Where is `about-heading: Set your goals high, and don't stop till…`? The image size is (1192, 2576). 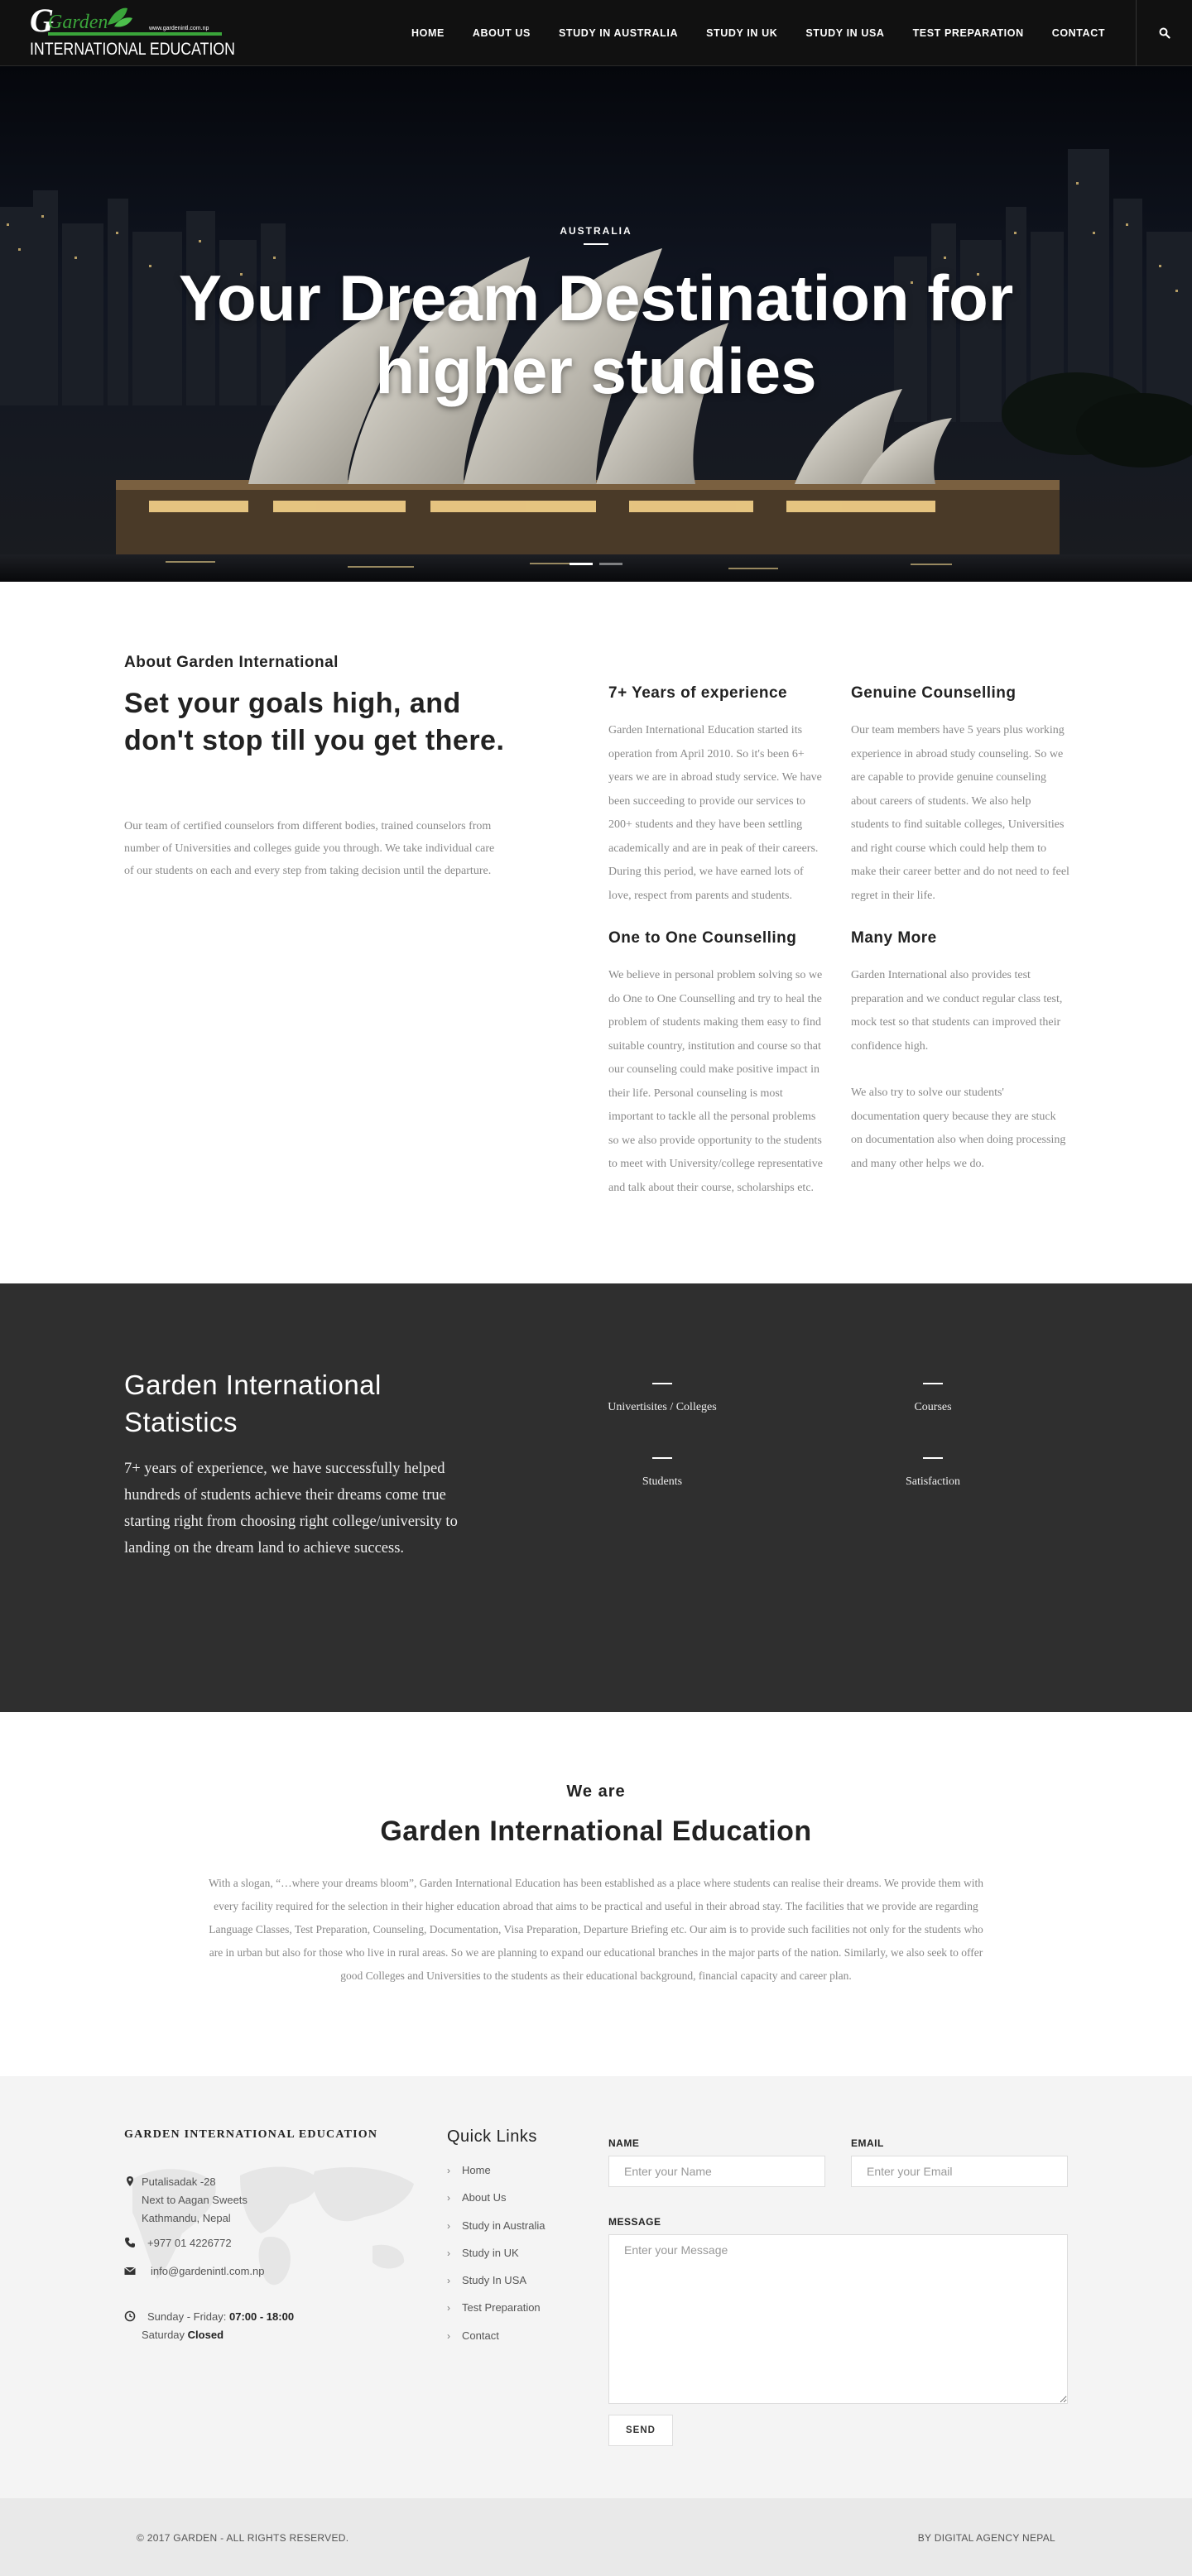 about-heading: Set your goals high, and don't stop till… is located at coordinates (314, 722).